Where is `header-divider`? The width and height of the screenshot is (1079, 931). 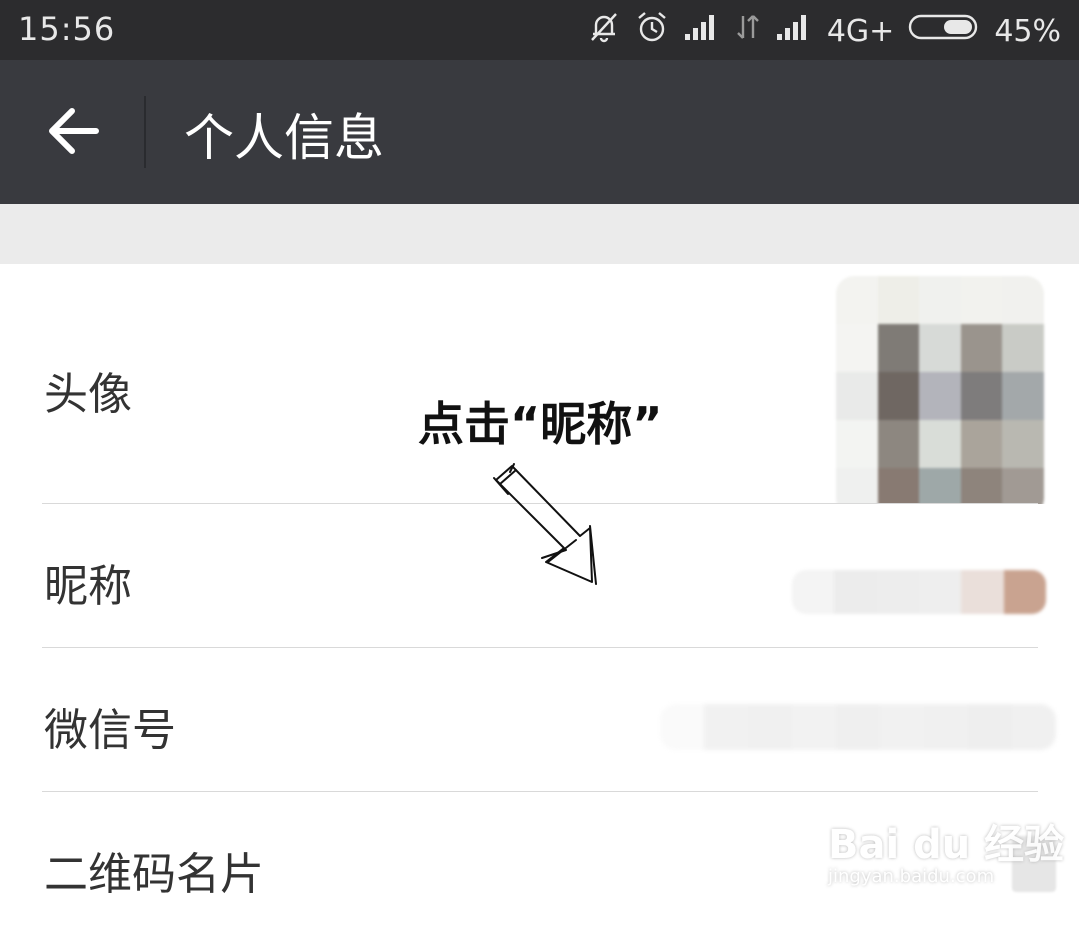 header-divider is located at coordinates (145, 132).